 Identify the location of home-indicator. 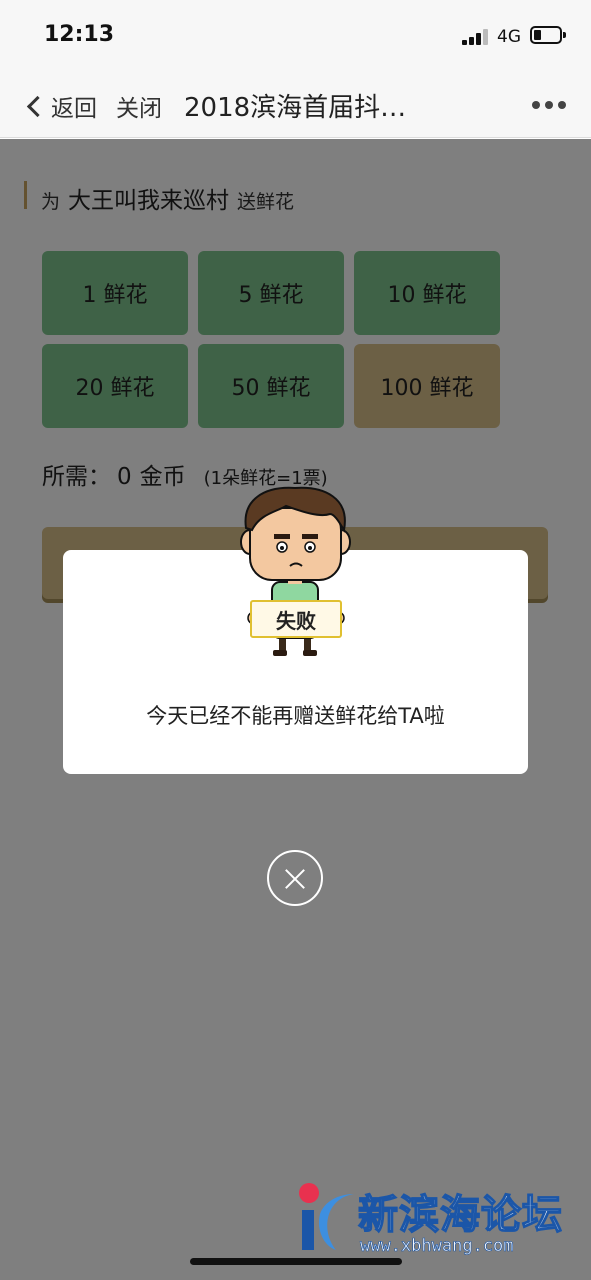
(296, 1261).